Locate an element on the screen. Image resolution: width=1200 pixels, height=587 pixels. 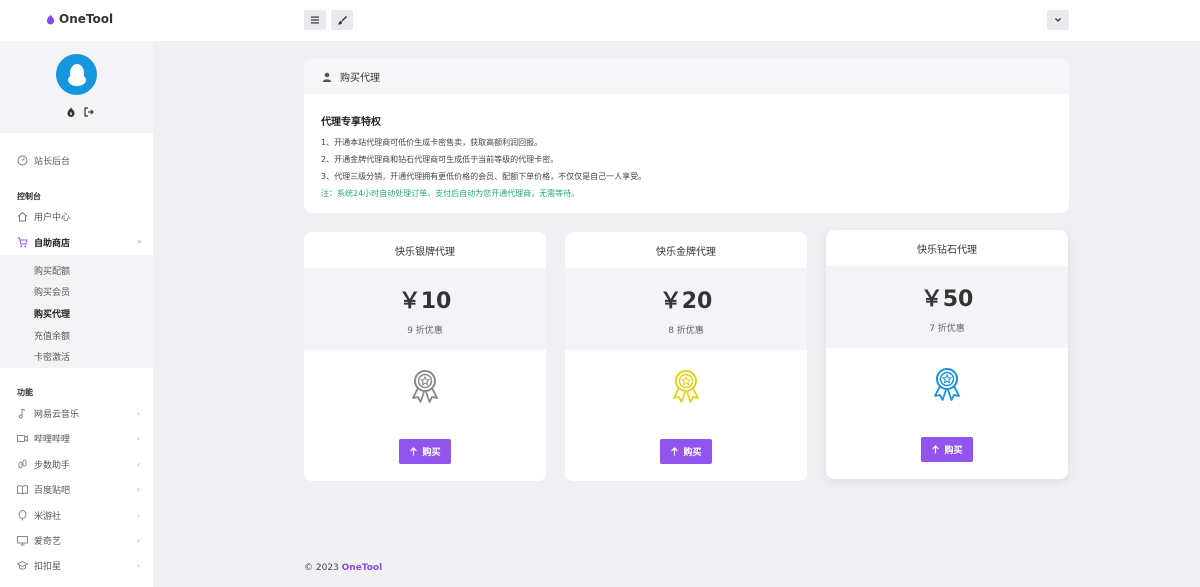
user-dropdown-button is located at coordinates (1058, 20).